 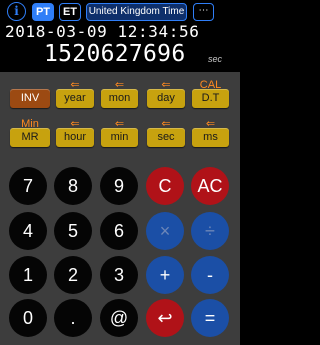 I want to click on clear-key: C, so click(x=165, y=186).